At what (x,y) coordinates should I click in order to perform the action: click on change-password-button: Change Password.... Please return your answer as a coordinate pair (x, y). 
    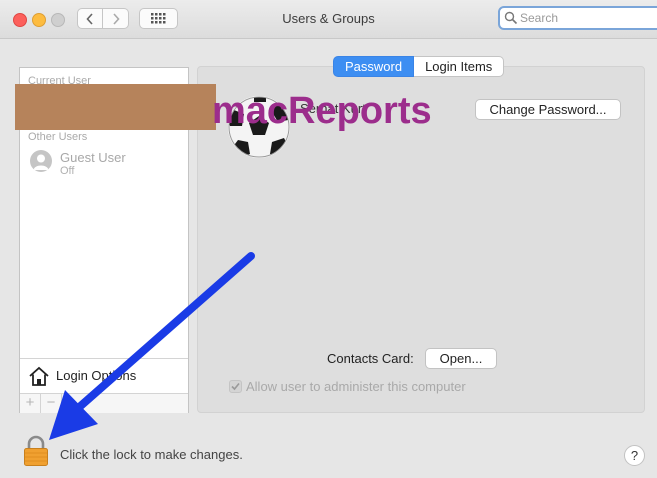
    Looking at the image, I should click on (548, 109).